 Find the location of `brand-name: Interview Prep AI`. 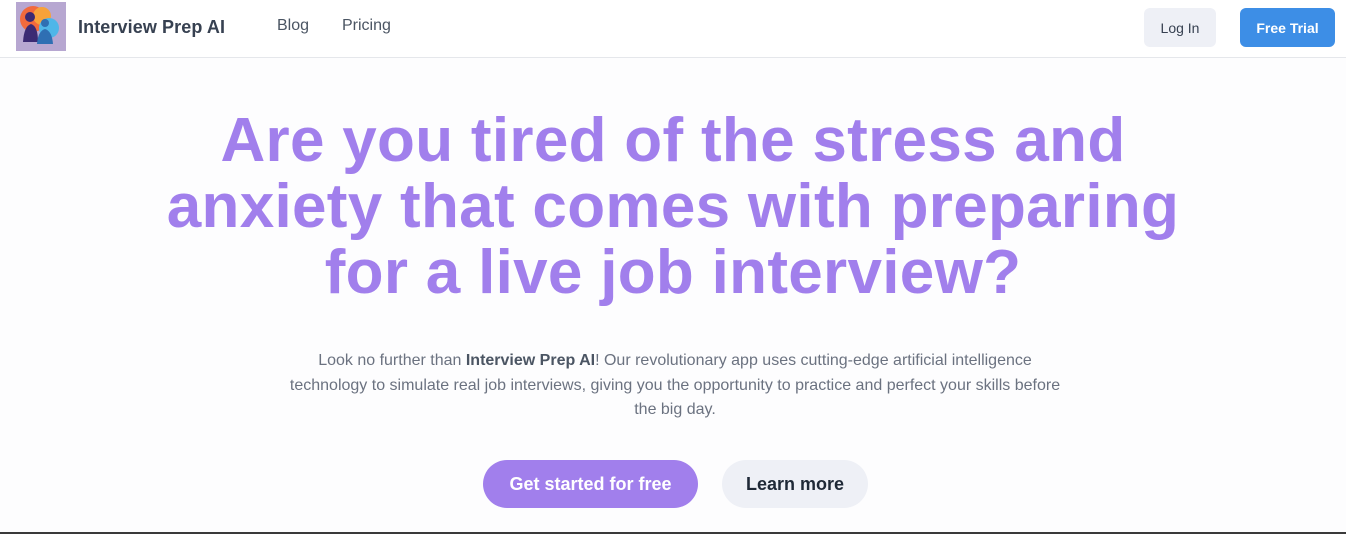

brand-name: Interview Prep AI is located at coordinates (151, 27).